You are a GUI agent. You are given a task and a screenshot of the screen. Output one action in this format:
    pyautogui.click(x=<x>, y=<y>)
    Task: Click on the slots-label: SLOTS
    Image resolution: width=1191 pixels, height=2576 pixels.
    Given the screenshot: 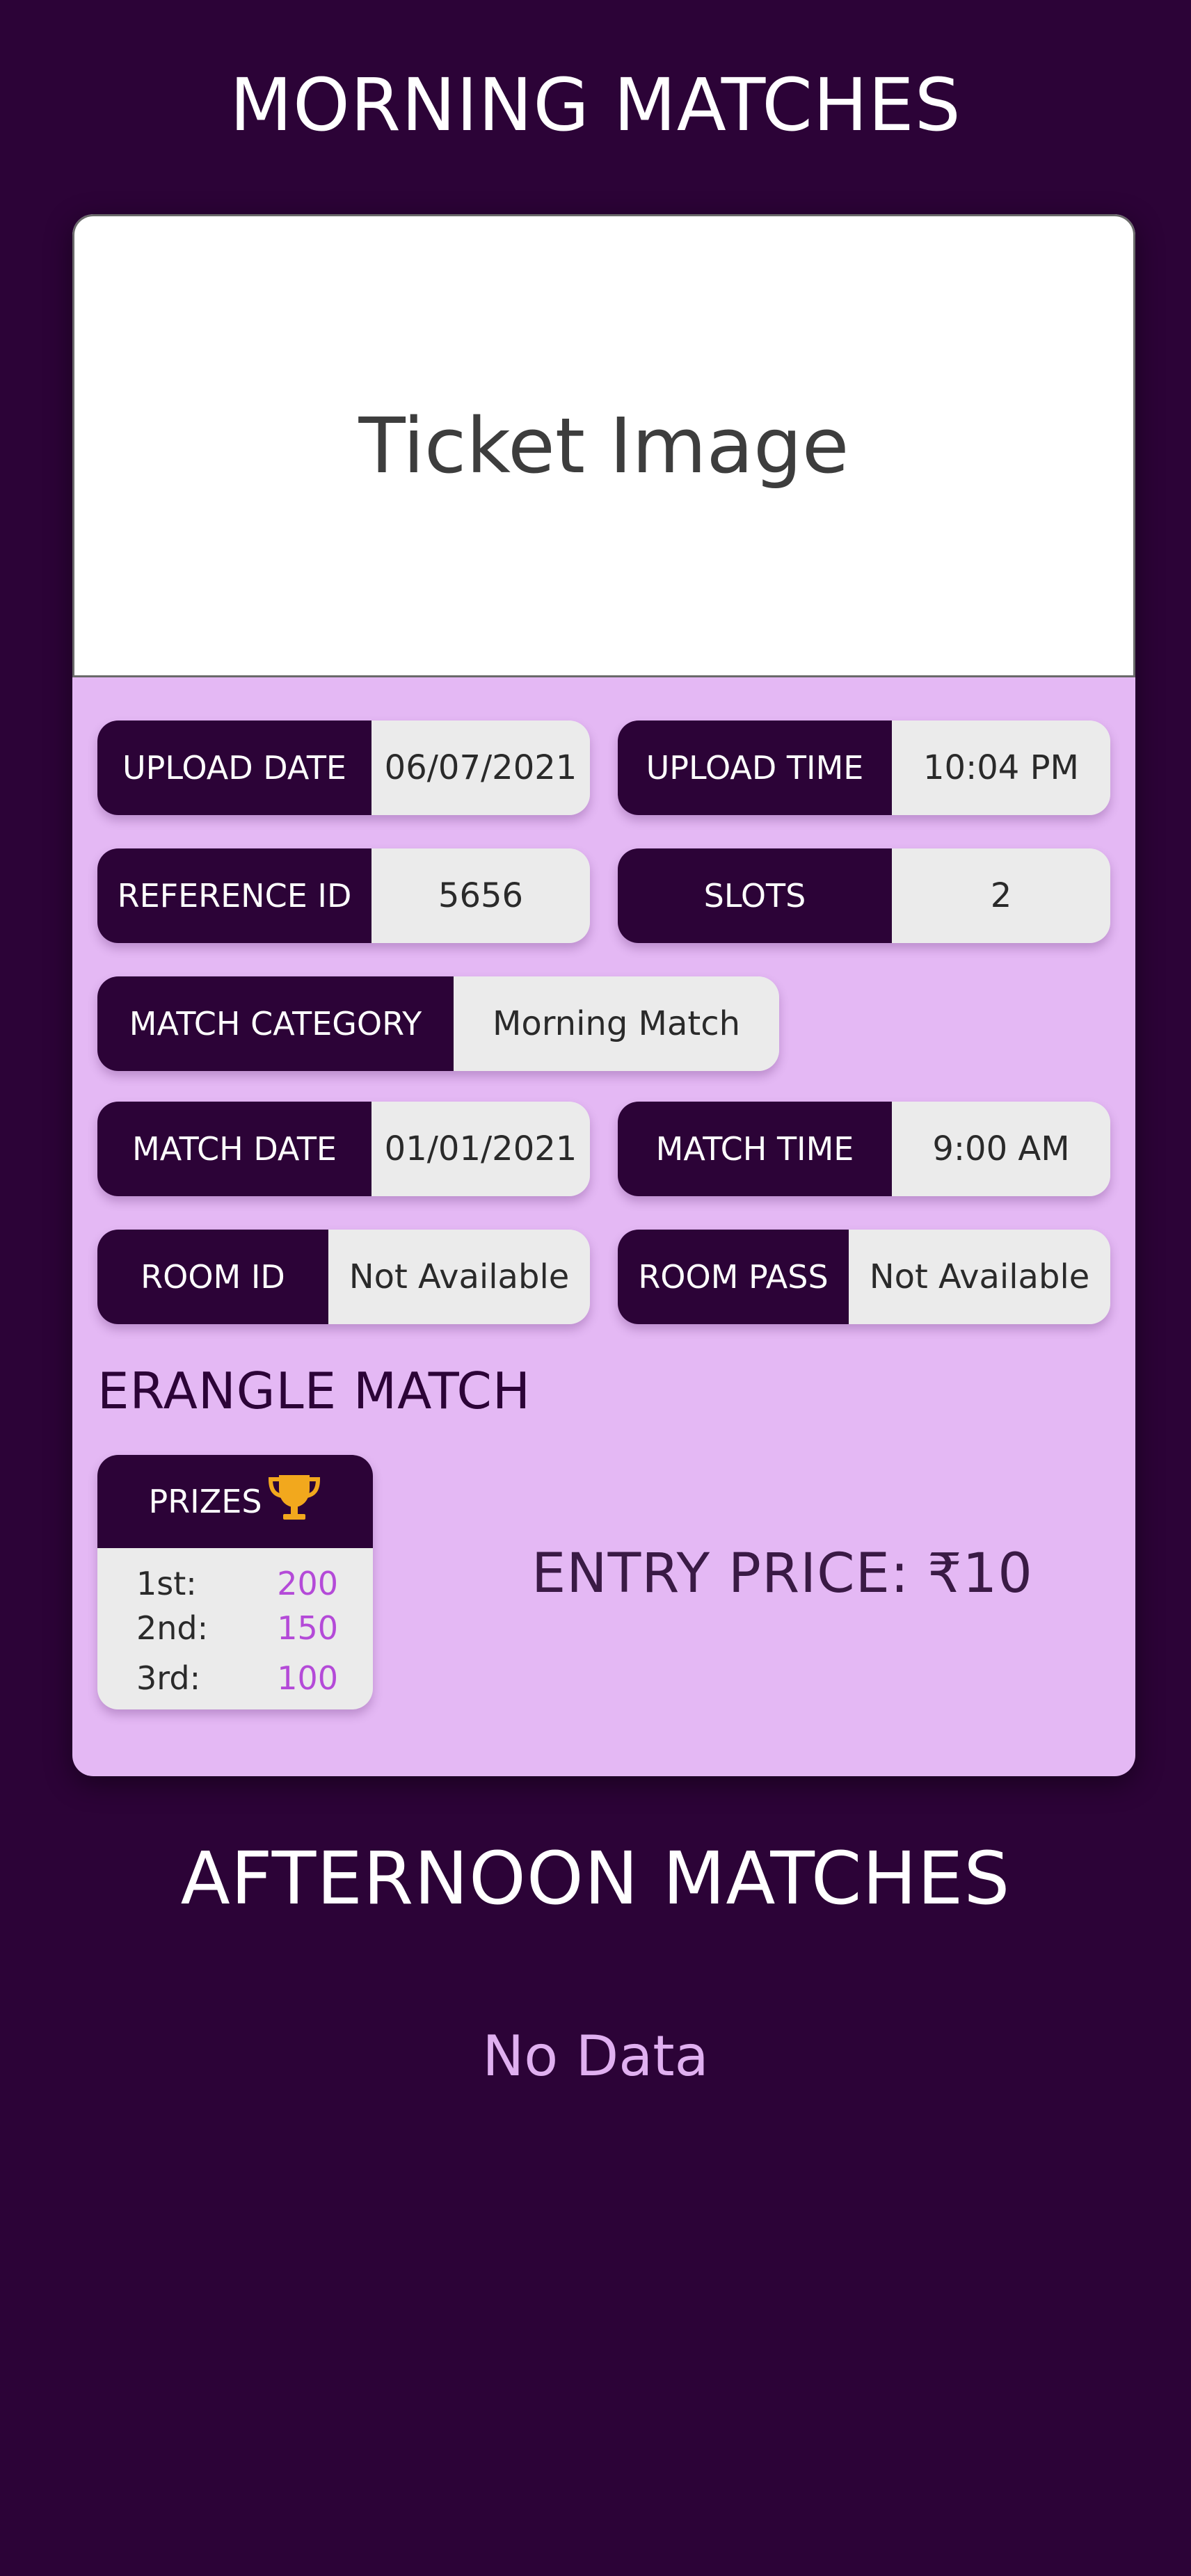 What is the action you would take?
    pyautogui.click(x=755, y=895)
    